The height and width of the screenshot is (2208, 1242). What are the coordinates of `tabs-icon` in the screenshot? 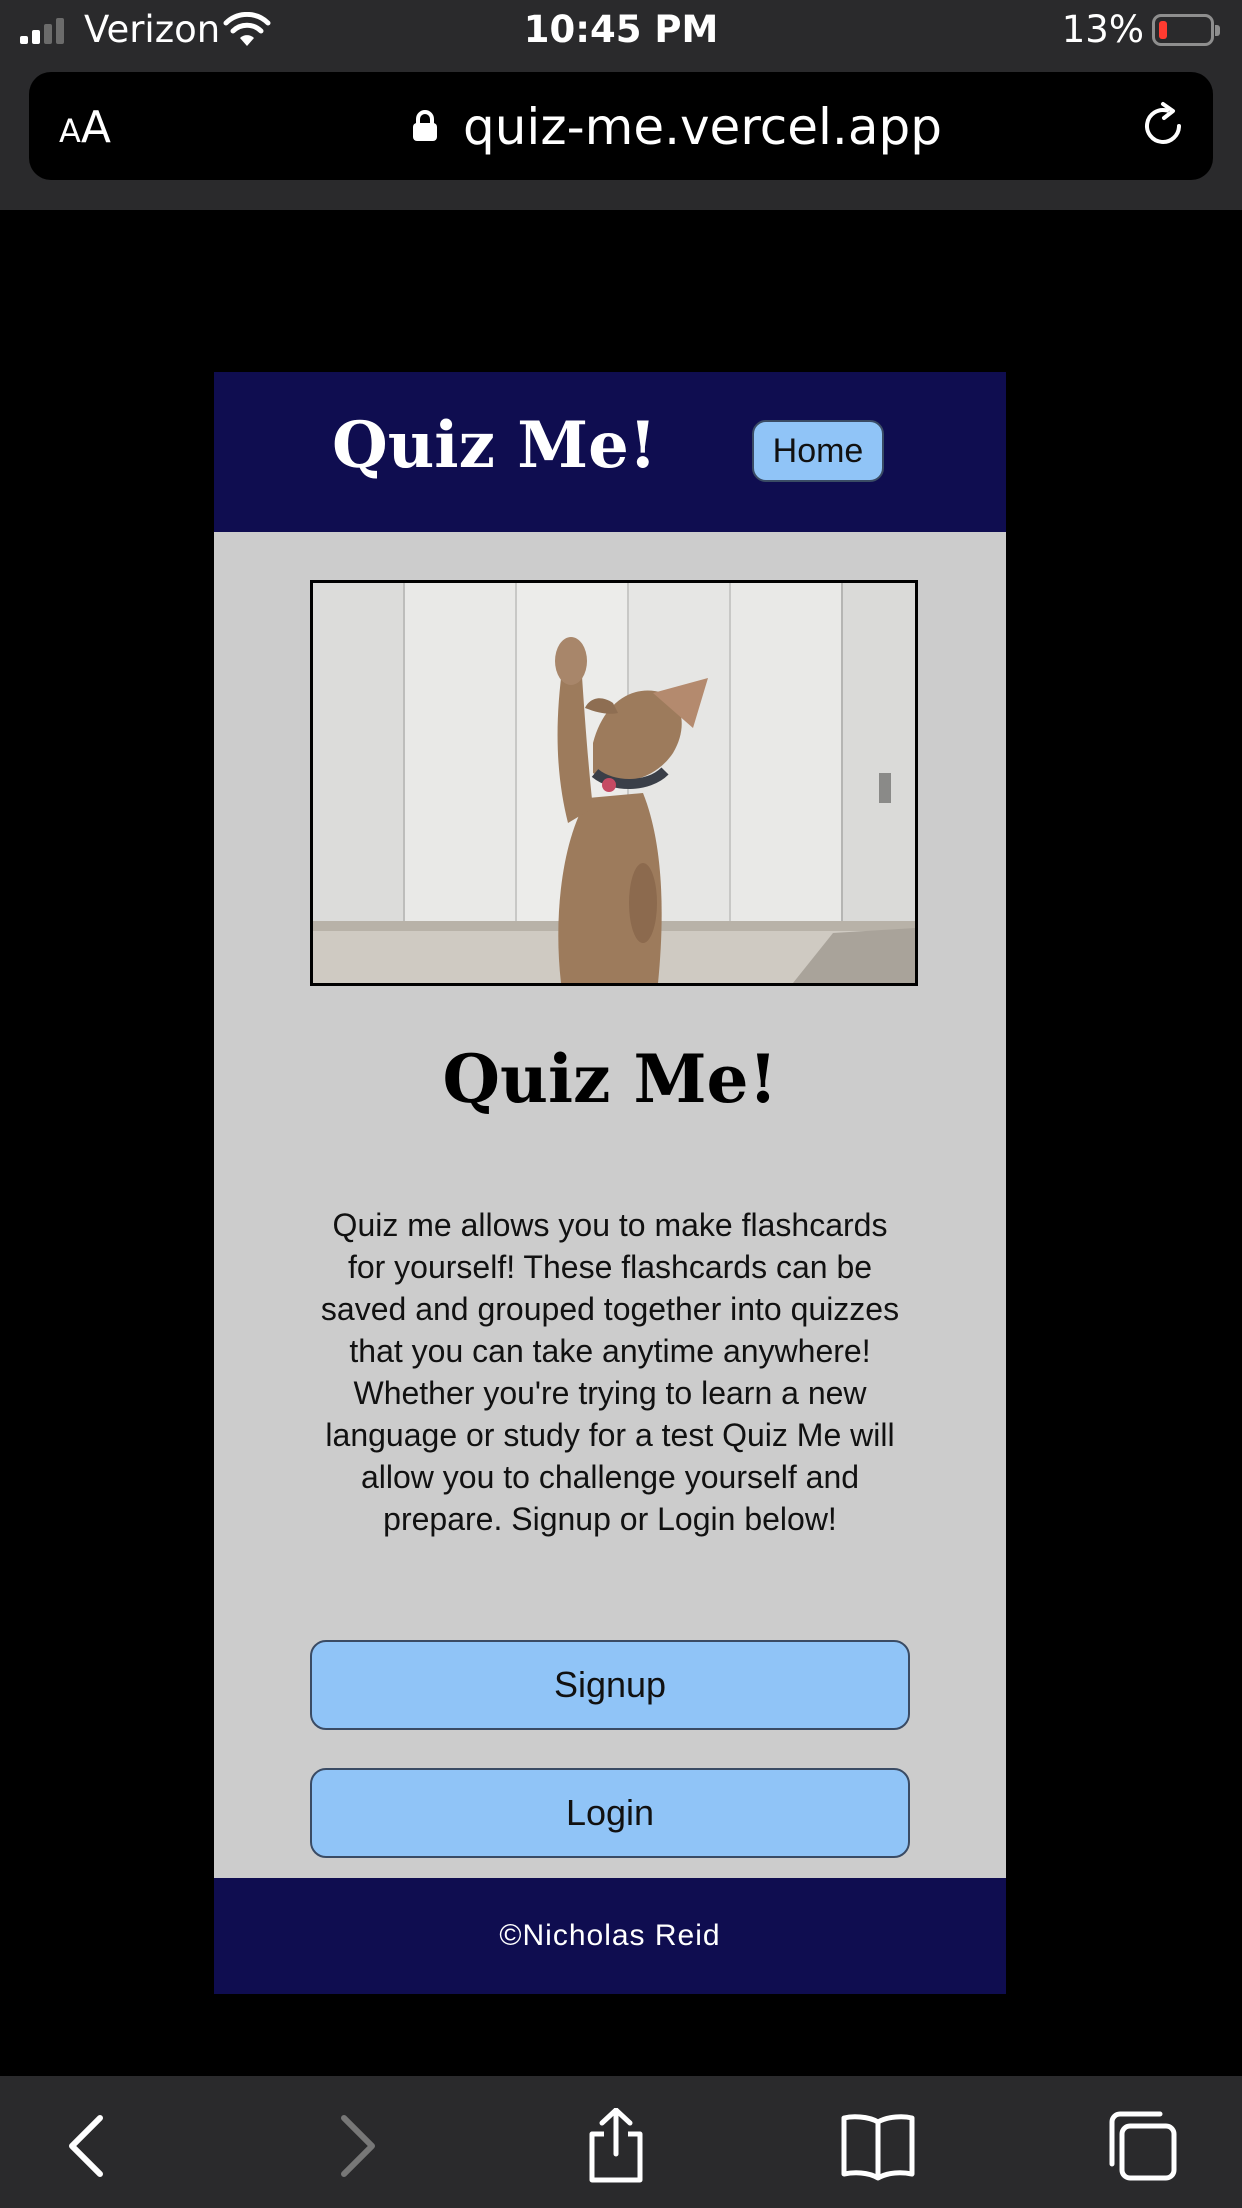 It's located at (1142, 2146).